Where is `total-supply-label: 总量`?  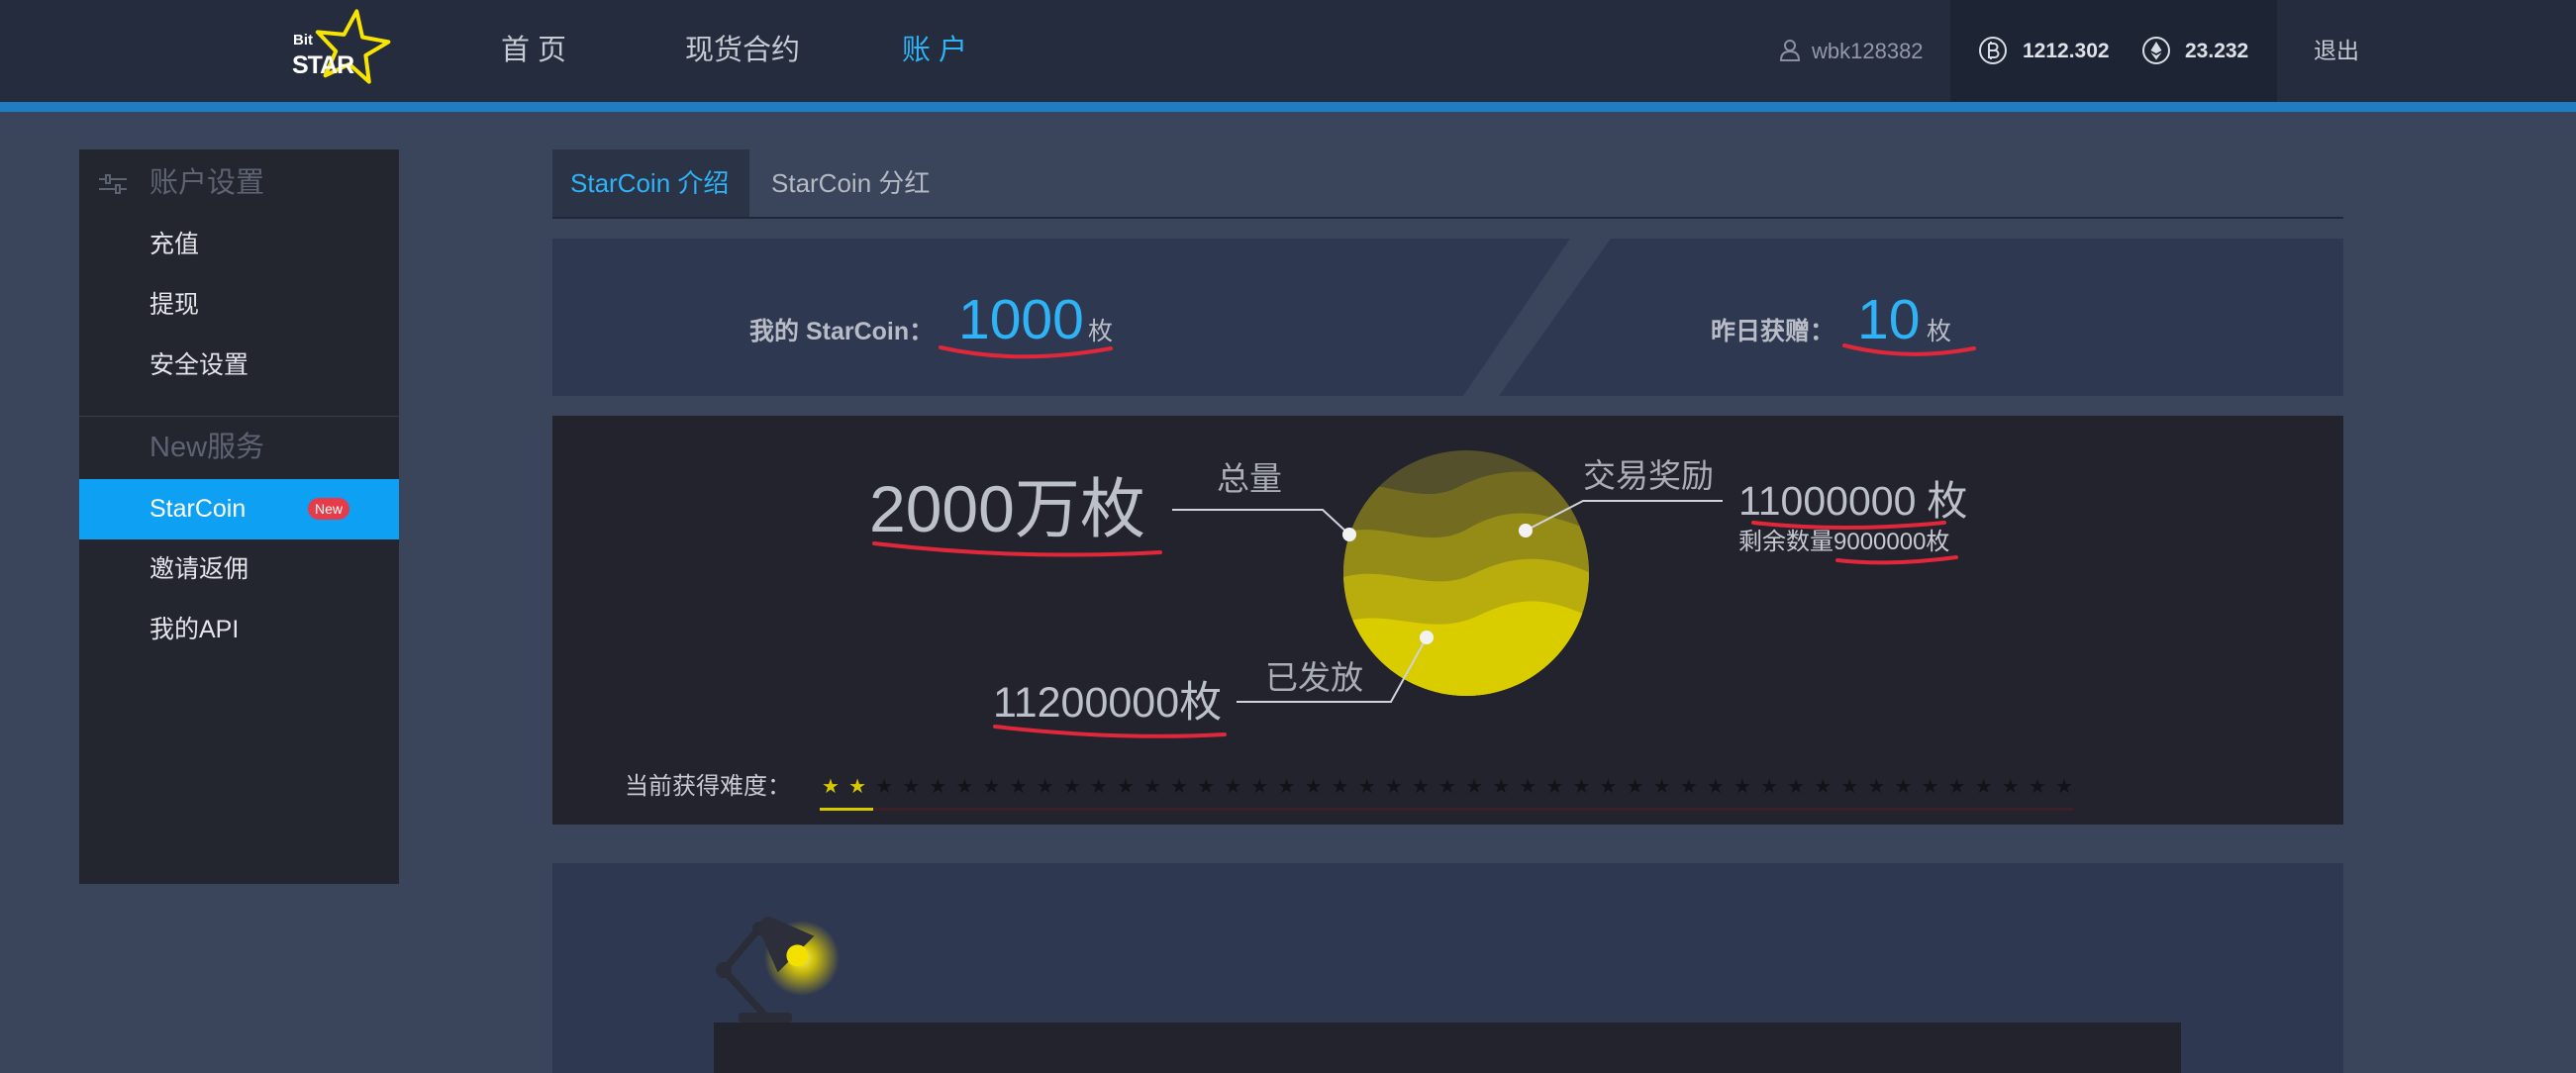 total-supply-label: 总量 is located at coordinates (1249, 478).